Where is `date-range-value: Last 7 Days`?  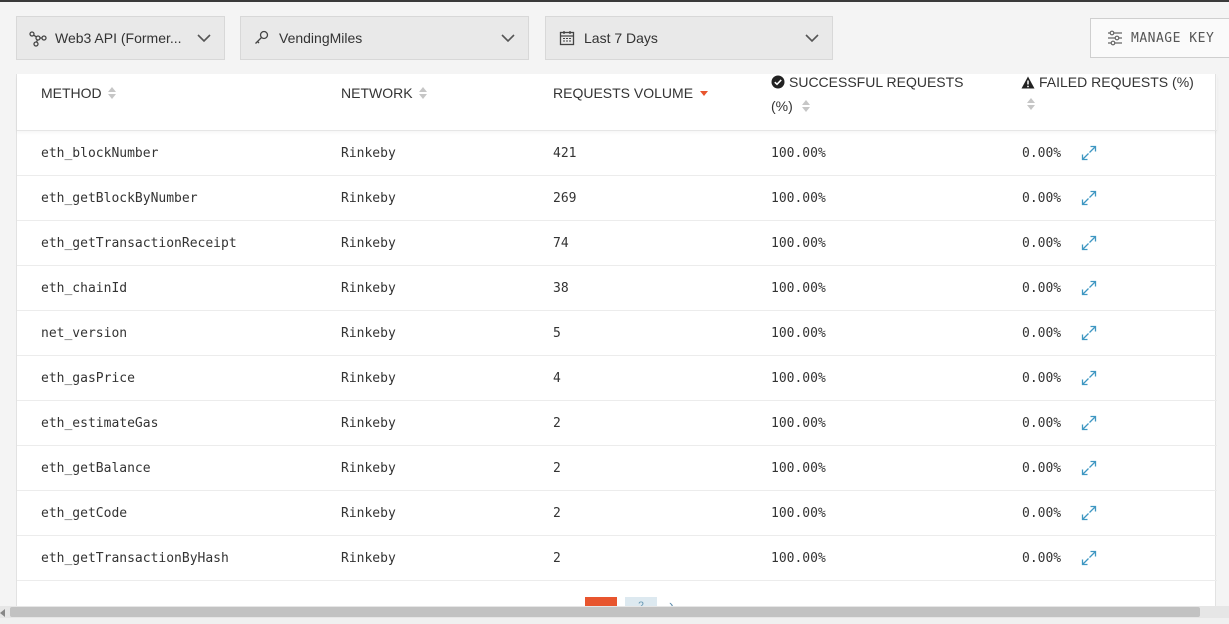 date-range-value: Last 7 Days is located at coordinates (621, 38).